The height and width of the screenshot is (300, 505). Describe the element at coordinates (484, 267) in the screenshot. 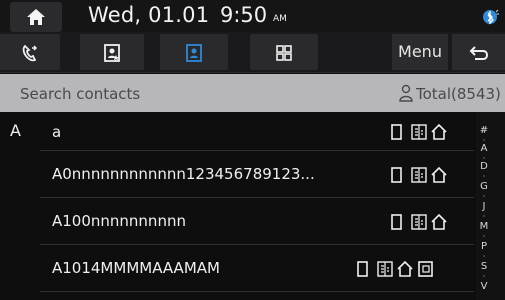

I see `index-letter: S` at that location.